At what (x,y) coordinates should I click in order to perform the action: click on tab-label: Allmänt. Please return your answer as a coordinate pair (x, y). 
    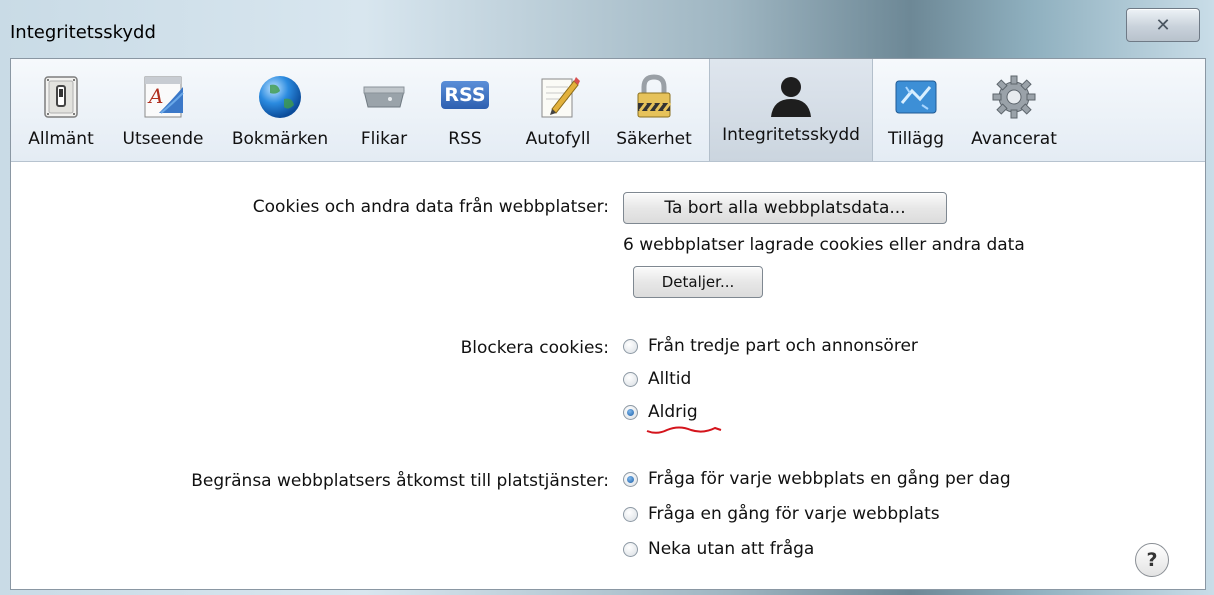
    Looking at the image, I should click on (61, 139).